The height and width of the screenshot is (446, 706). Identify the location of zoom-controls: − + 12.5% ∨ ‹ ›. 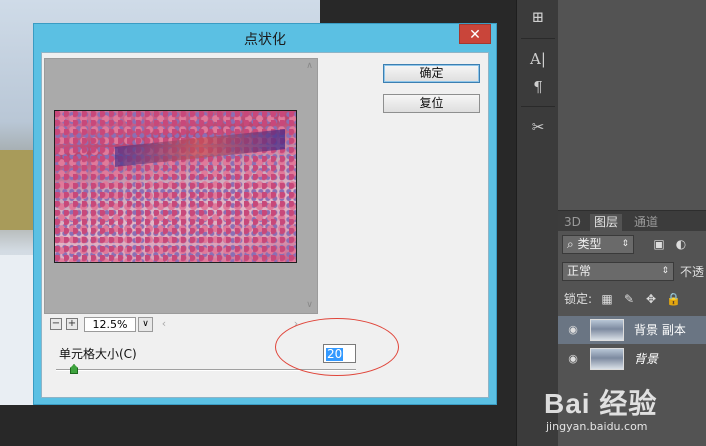
(183, 325).